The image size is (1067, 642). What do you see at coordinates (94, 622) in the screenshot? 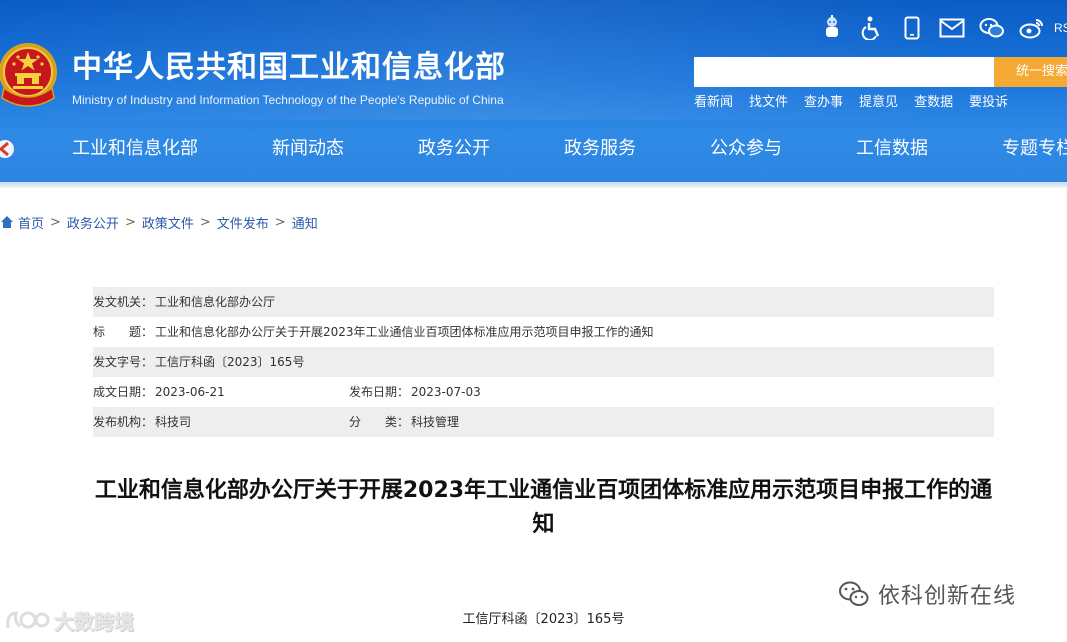
I see `watermark-left-text: 大数跨境` at bounding box center [94, 622].